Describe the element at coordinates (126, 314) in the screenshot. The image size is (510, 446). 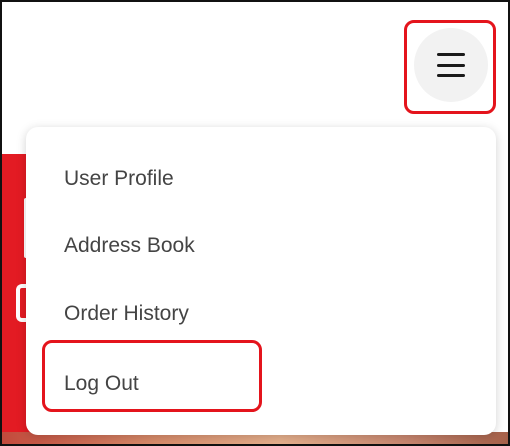
I see `menu-item-order-history: Order History` at that location.